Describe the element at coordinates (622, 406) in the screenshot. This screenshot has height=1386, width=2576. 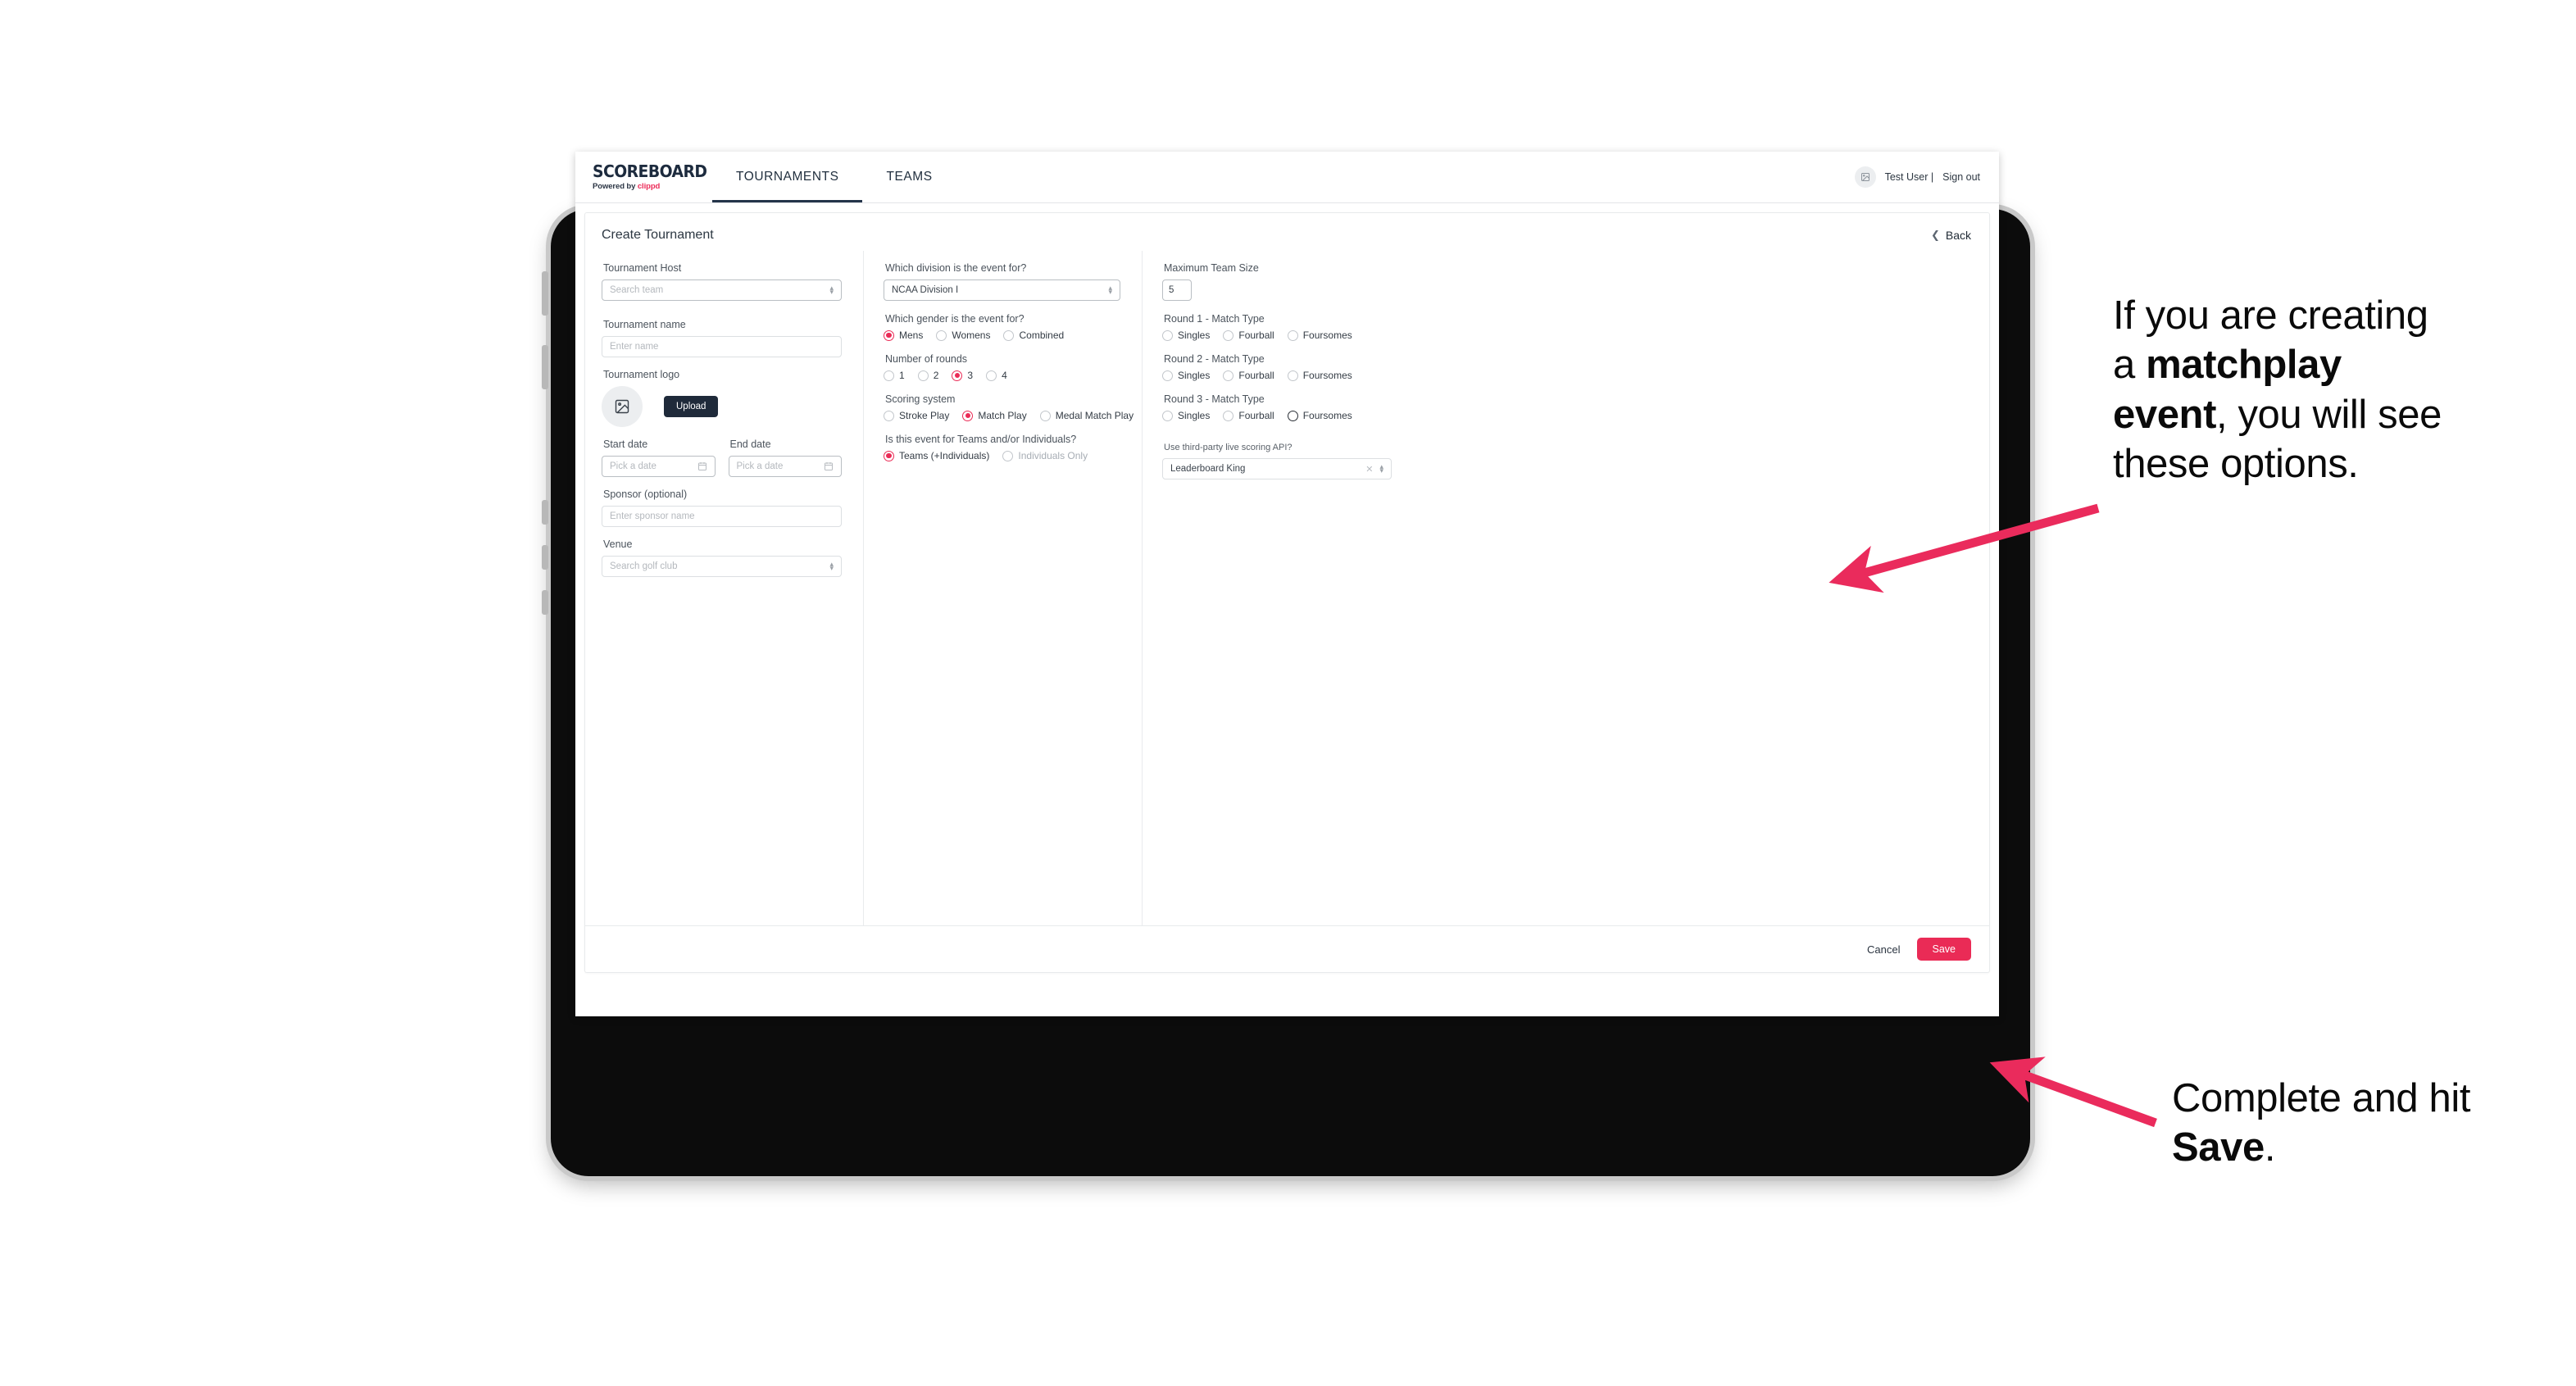
I see `image-placeholder-icon` at that location.